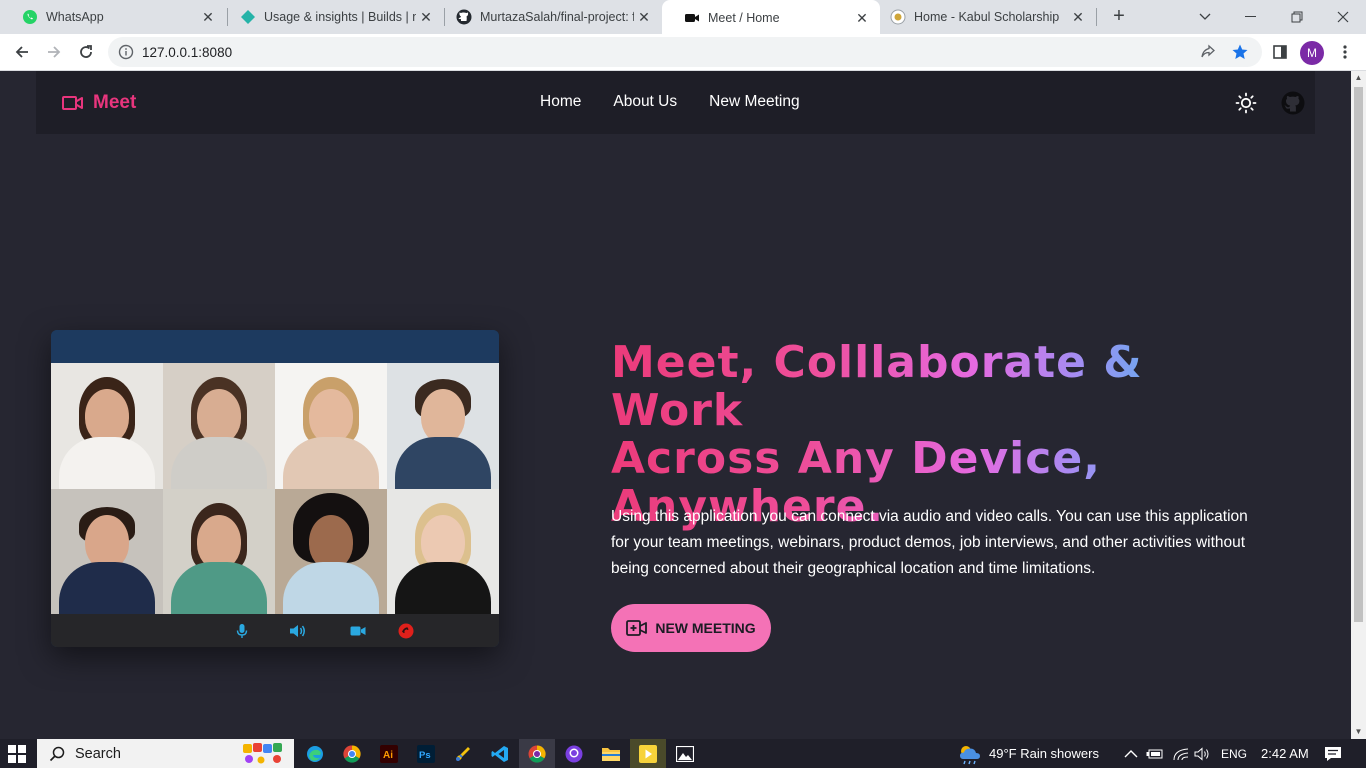 This screenshot has height=768, width=1366. I want to click on new-tab-button: +, so click(1119, 16).